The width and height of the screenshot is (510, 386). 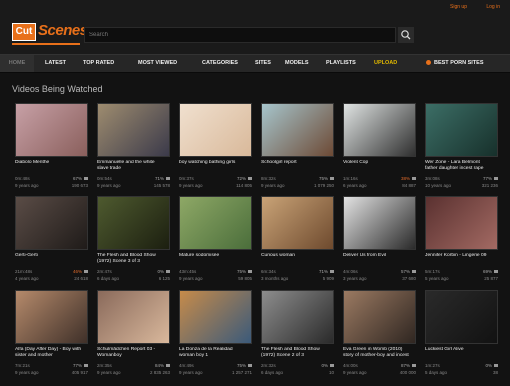 I want to click on video-card: Curious woman 6m:34s 71% 3 months ago 5 909, so click(x=297, y=244).